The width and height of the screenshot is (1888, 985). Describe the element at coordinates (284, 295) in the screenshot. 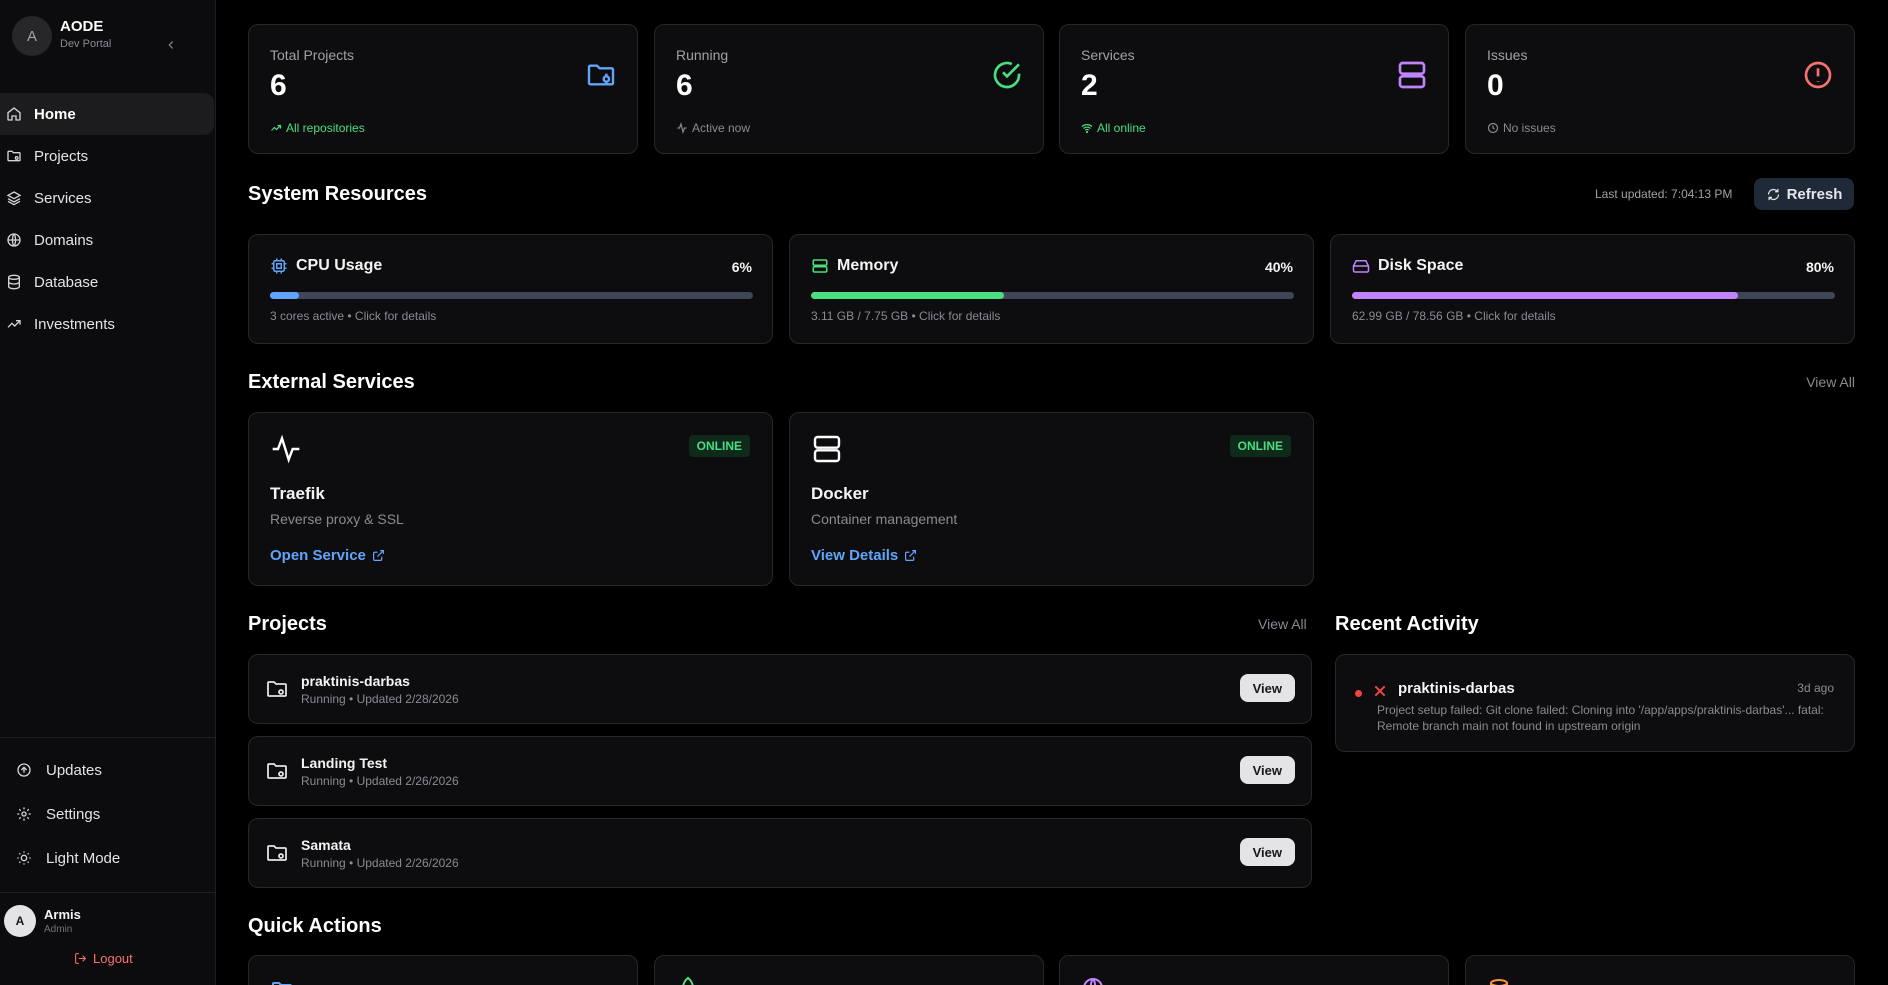

I see `cpu-usage-bar-fill` at that location.